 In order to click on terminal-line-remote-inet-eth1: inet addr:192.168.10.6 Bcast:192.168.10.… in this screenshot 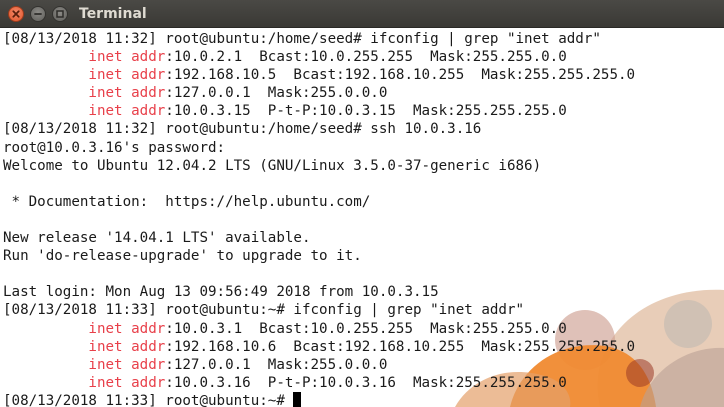, I will do `click(319, 347)`.